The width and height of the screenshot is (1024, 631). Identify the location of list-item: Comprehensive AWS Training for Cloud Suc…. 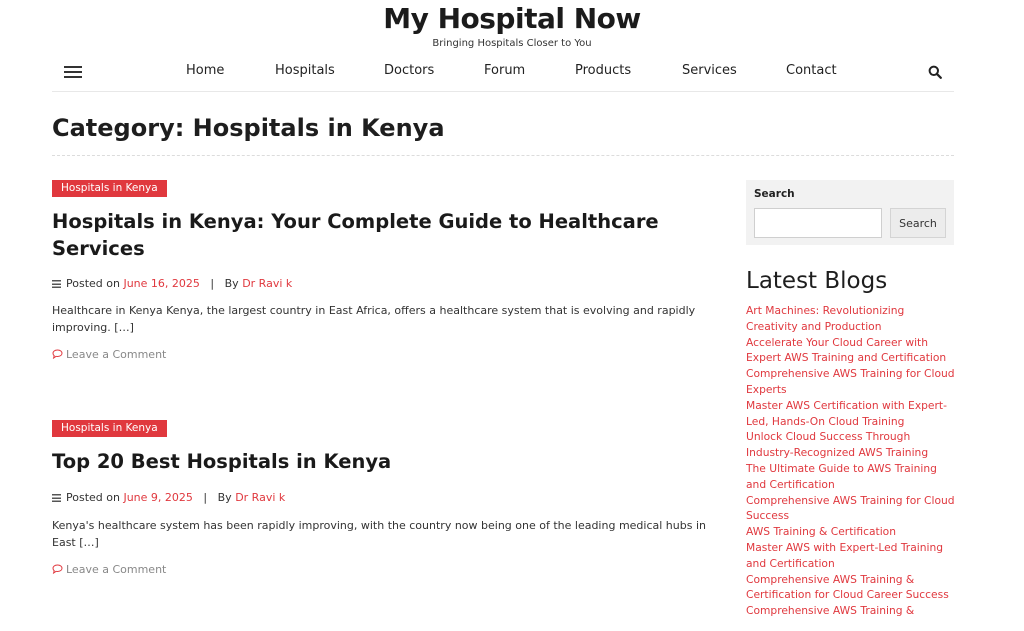
(851, 509).